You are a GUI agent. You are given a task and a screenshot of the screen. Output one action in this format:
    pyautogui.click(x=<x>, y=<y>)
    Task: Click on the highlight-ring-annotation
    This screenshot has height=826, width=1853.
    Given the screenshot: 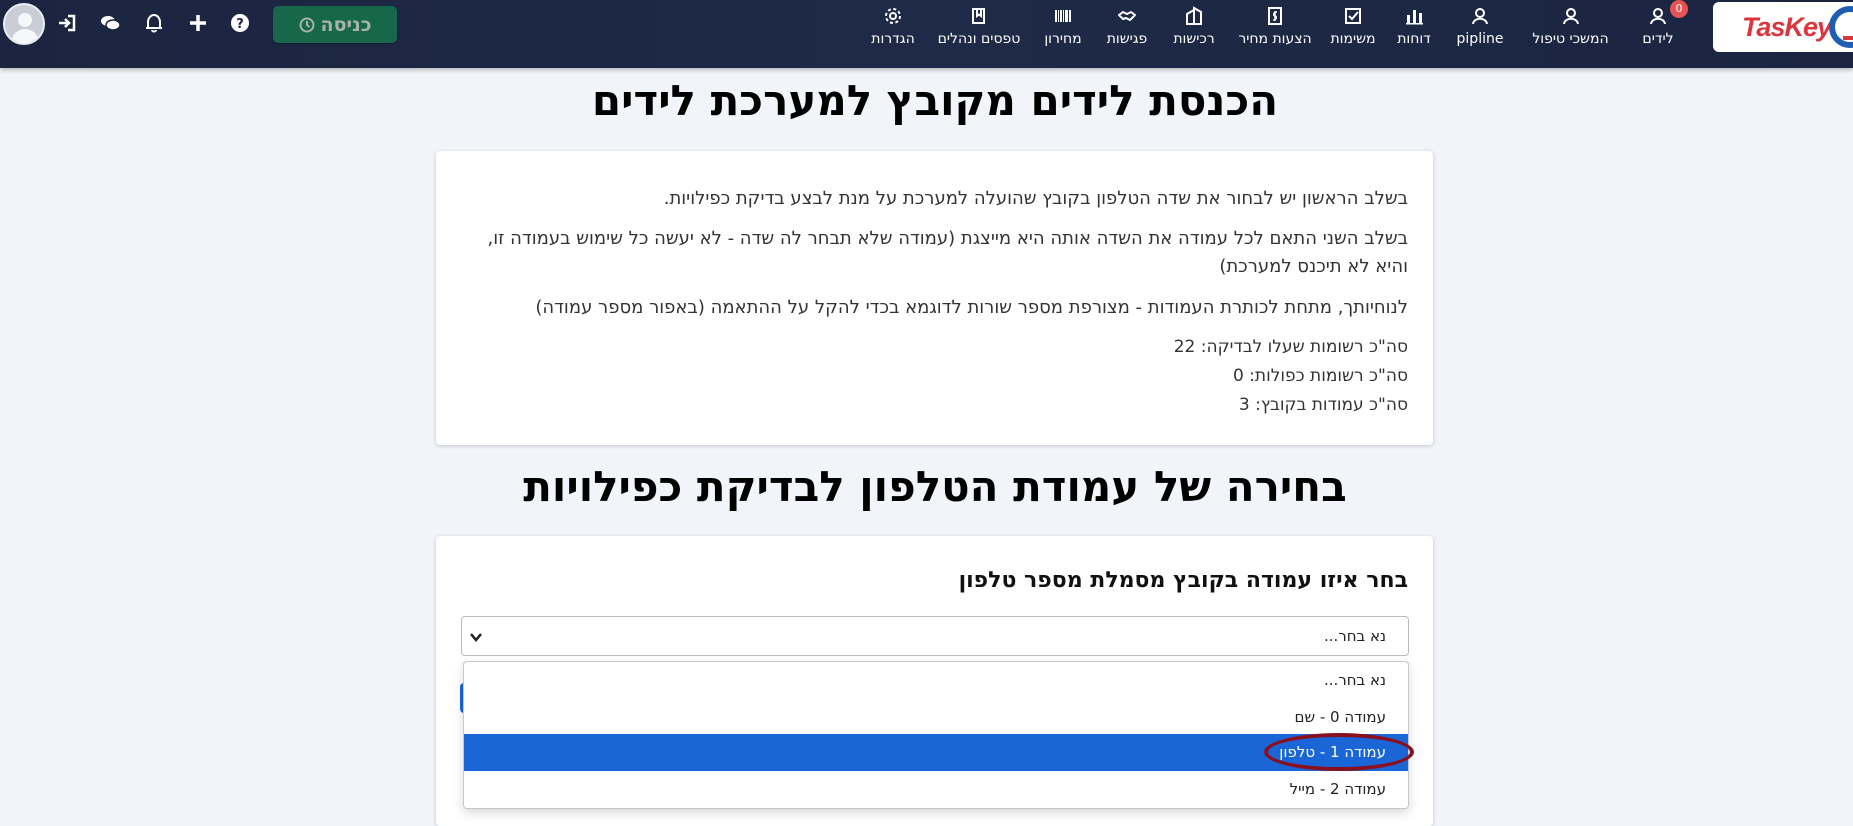 What is the action you would take?
    pyautogui.click(x=1339, y=752)
    